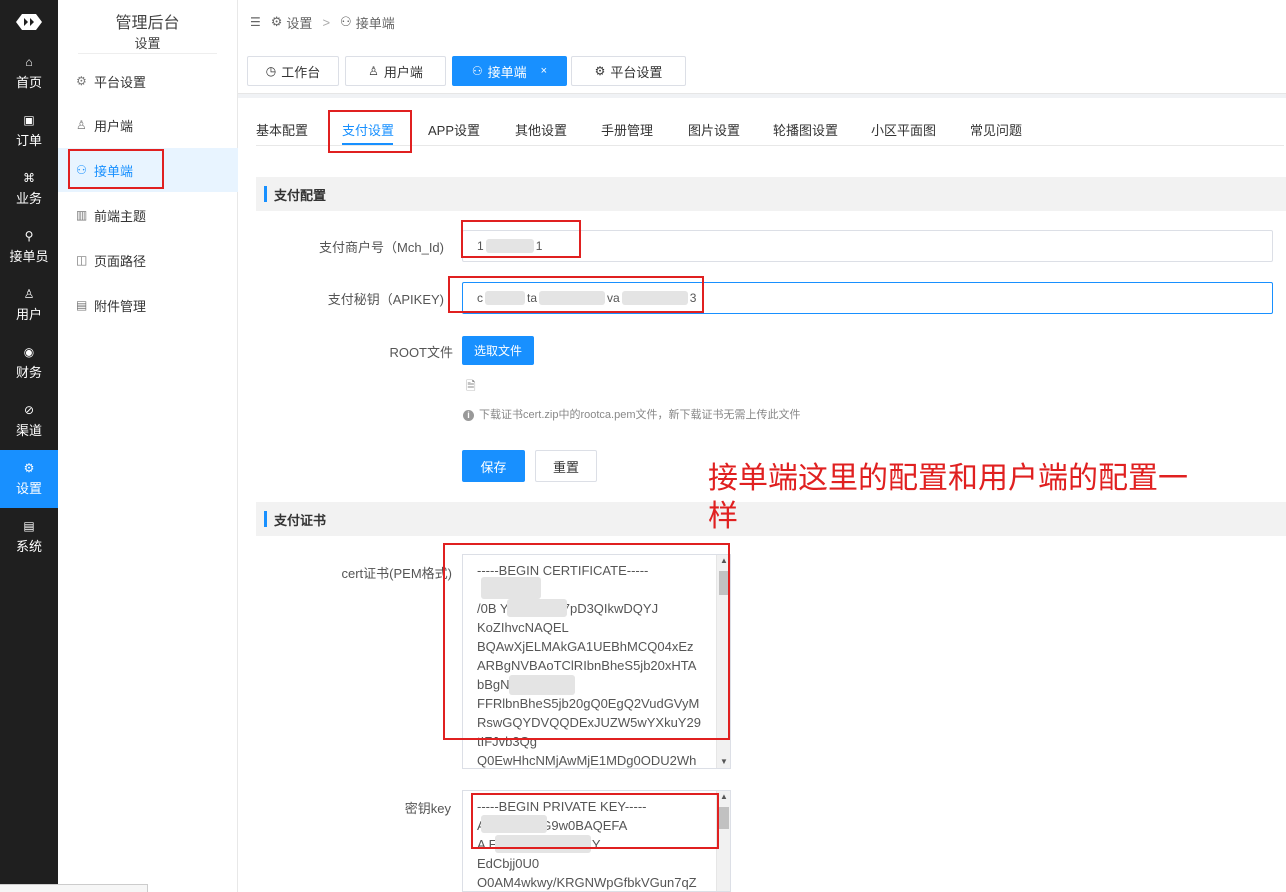 The height and width of the screenshot is (892, 1286). Describe the element at coordinates (148, 215) in the screenshot. I see `menu-item-frontend-theme: ▥ 前端主题` at that location.